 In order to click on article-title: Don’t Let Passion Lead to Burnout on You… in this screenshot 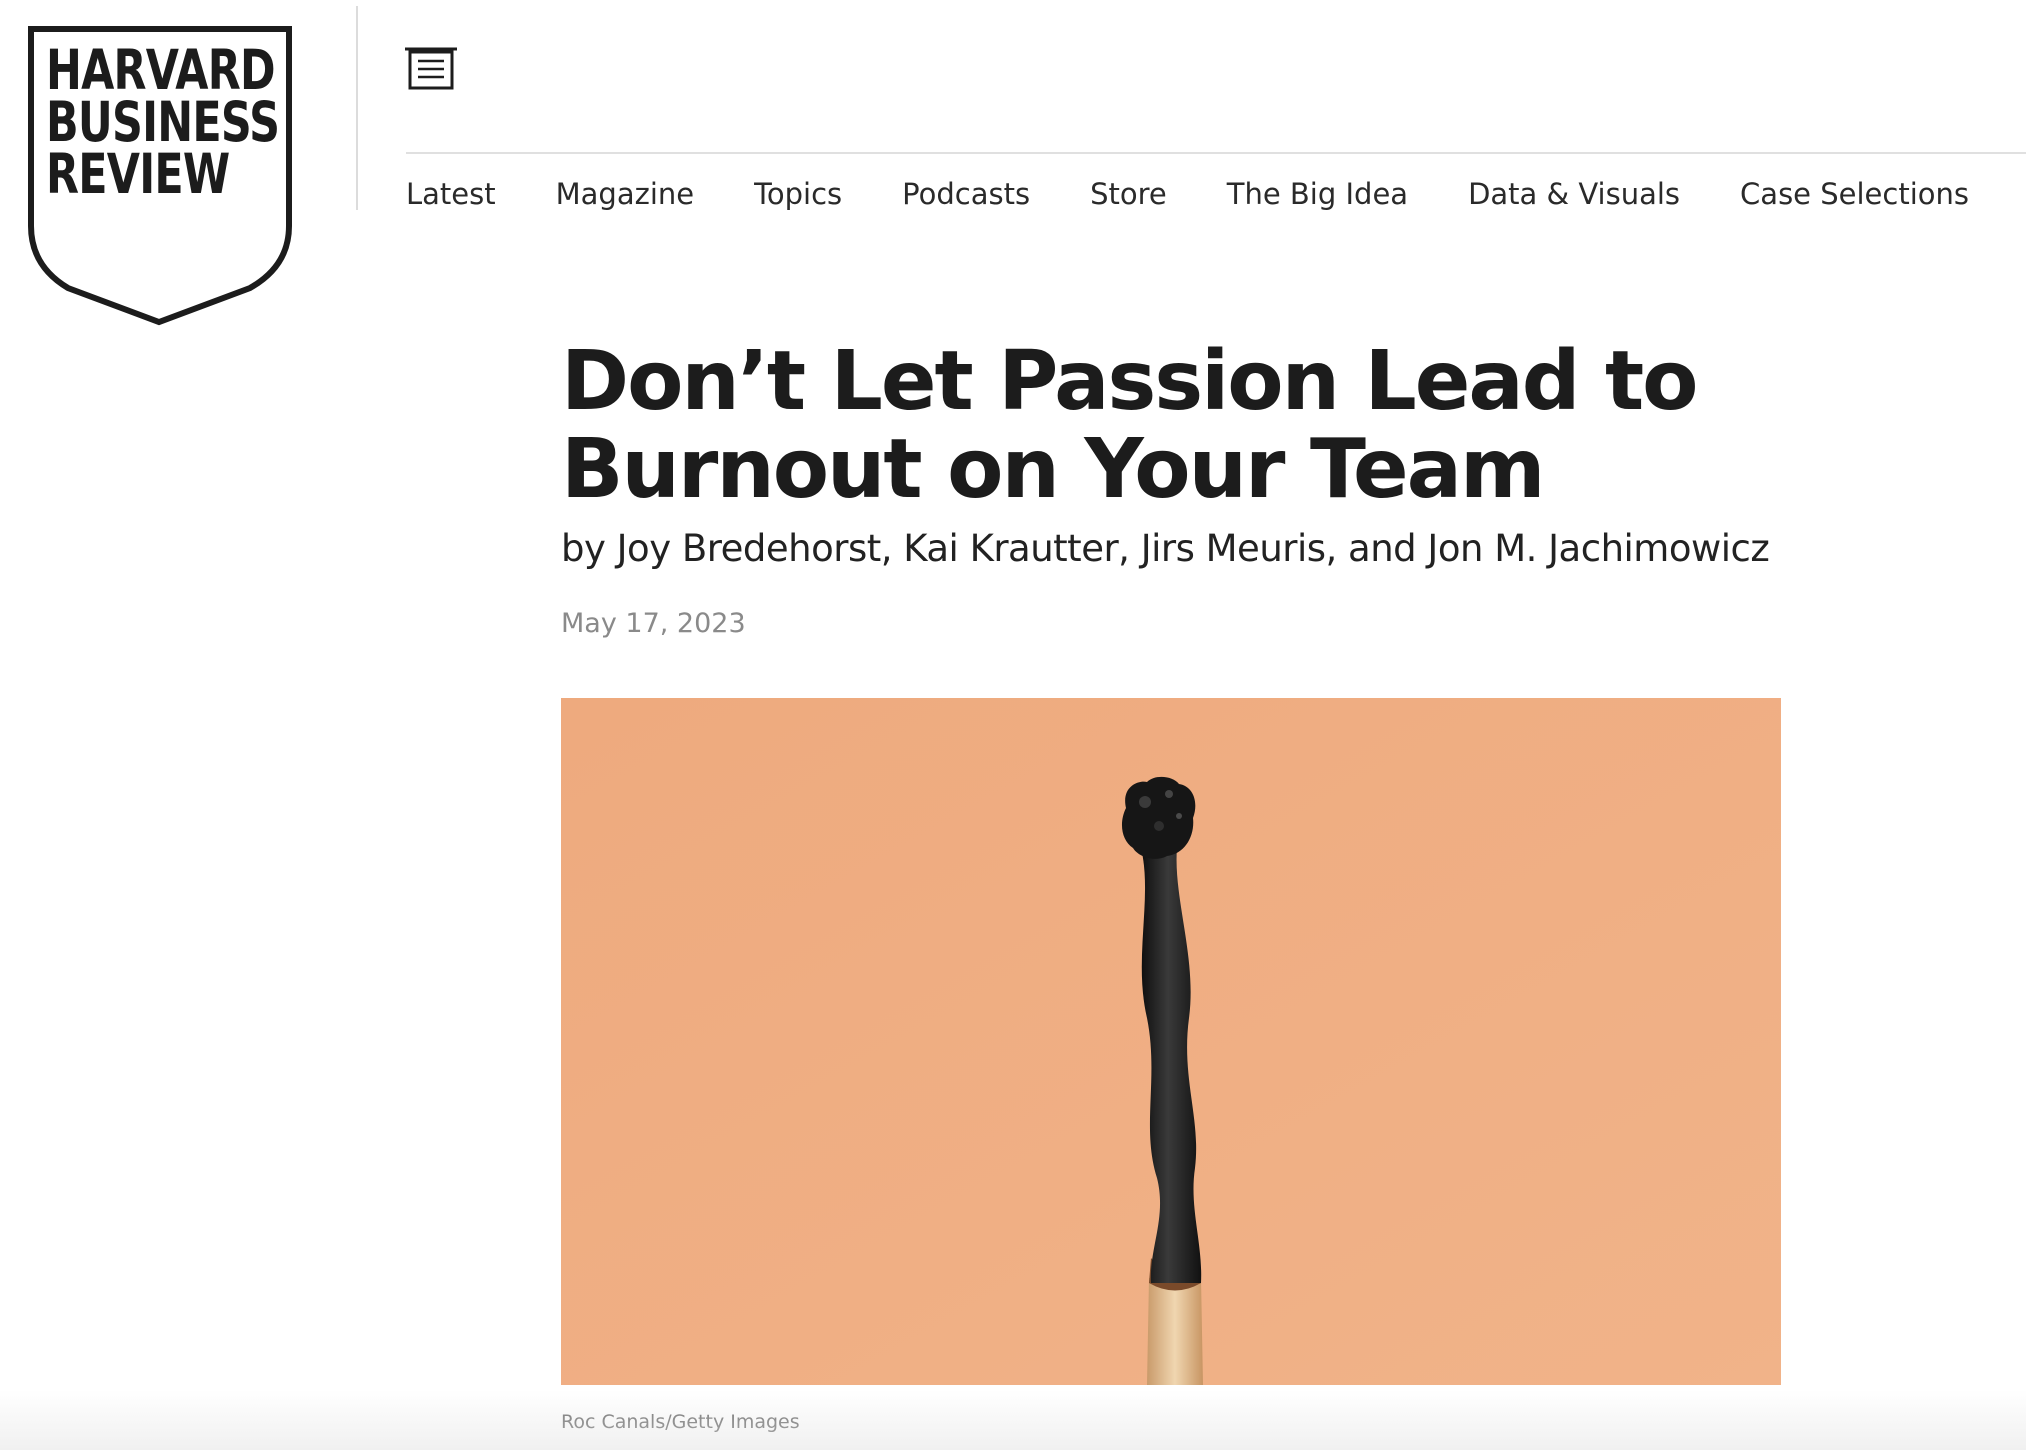, I will do `click(1129, 425)`.